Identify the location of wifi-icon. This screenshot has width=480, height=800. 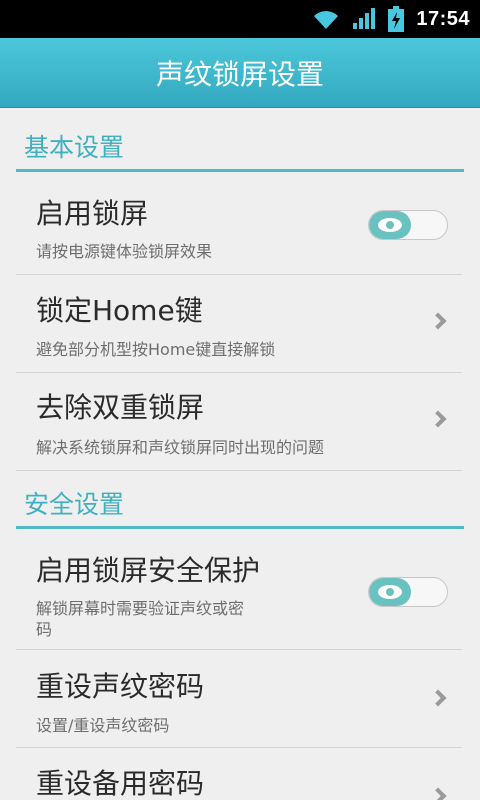
(326, 19).